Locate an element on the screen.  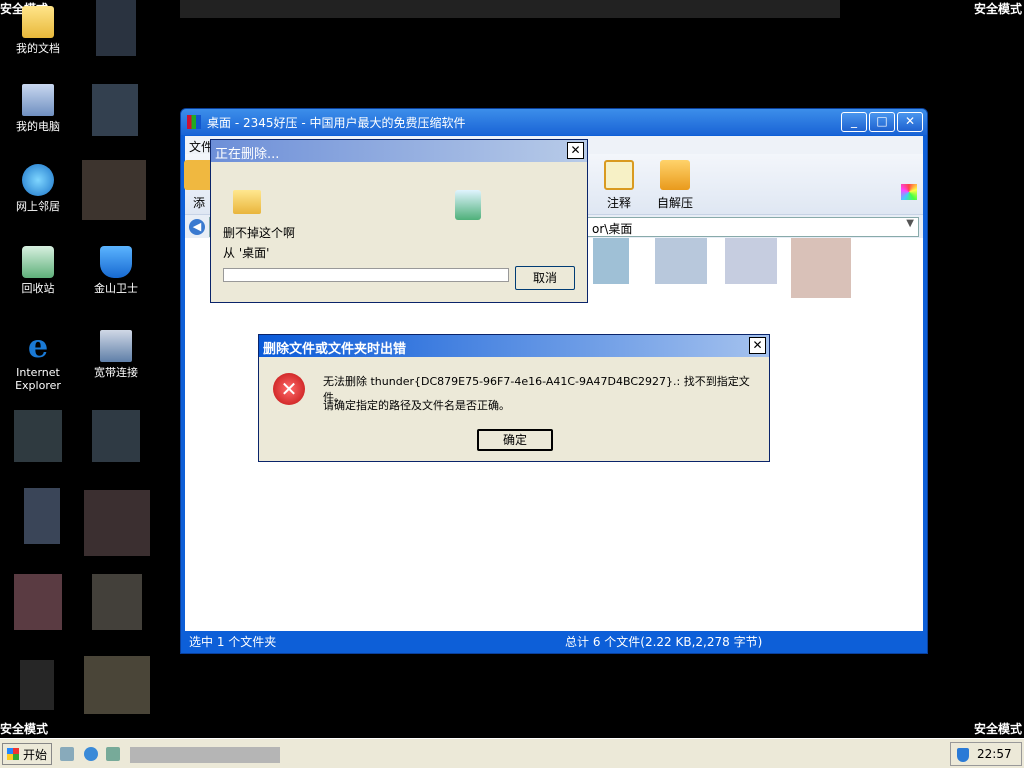
error-icon: ✕ is located at coordinates (289, 389).